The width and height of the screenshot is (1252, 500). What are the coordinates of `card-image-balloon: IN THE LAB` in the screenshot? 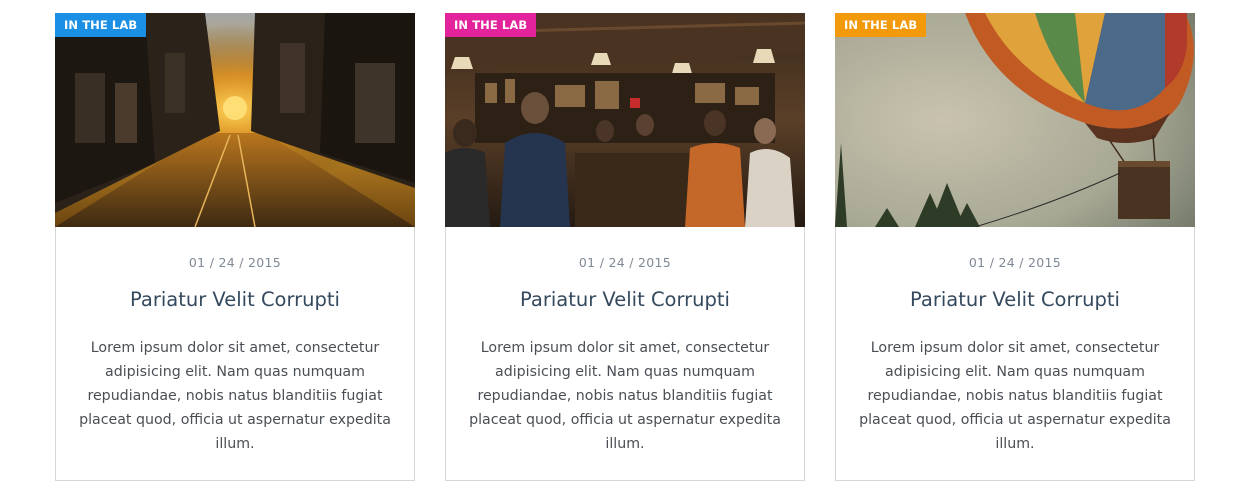 It's located at (1015, 120).